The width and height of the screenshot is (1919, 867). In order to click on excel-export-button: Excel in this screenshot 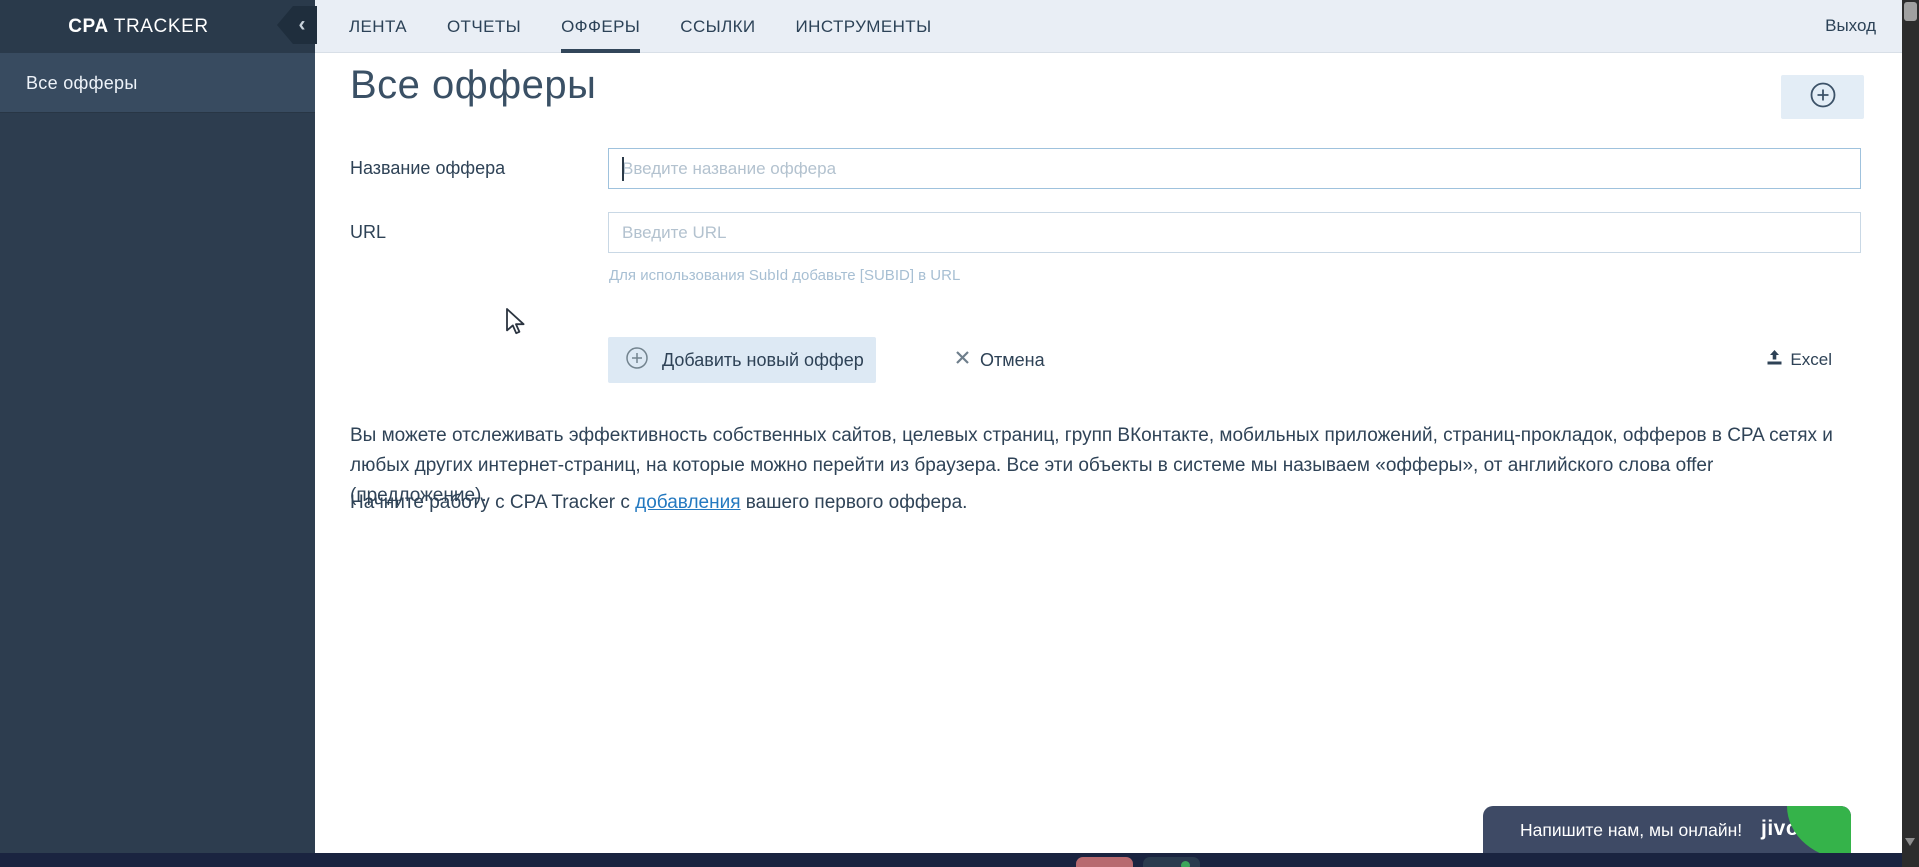, I will do `click(1799, 360)`.